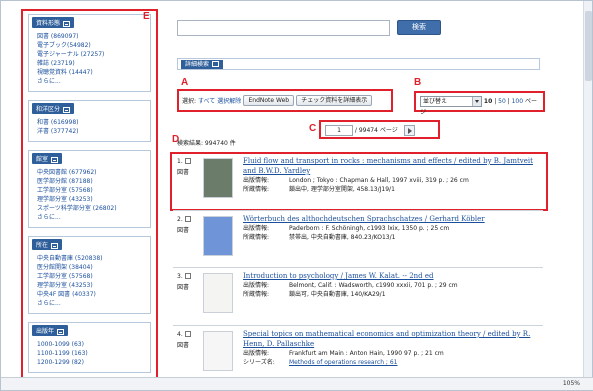 Image resolution: width=593 pixels, height=391 pixels. What do you see at coordinates (180, 334) in the screenshot?
I see `result-number: 4.` at bounding box center [180, 334].